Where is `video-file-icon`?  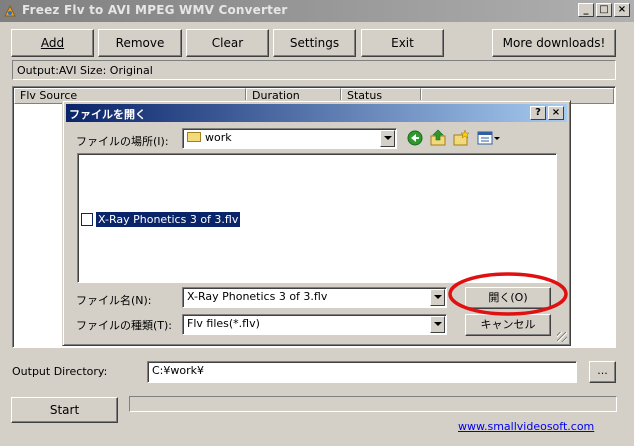
video-file-icon is located at coordinates (87, 219).